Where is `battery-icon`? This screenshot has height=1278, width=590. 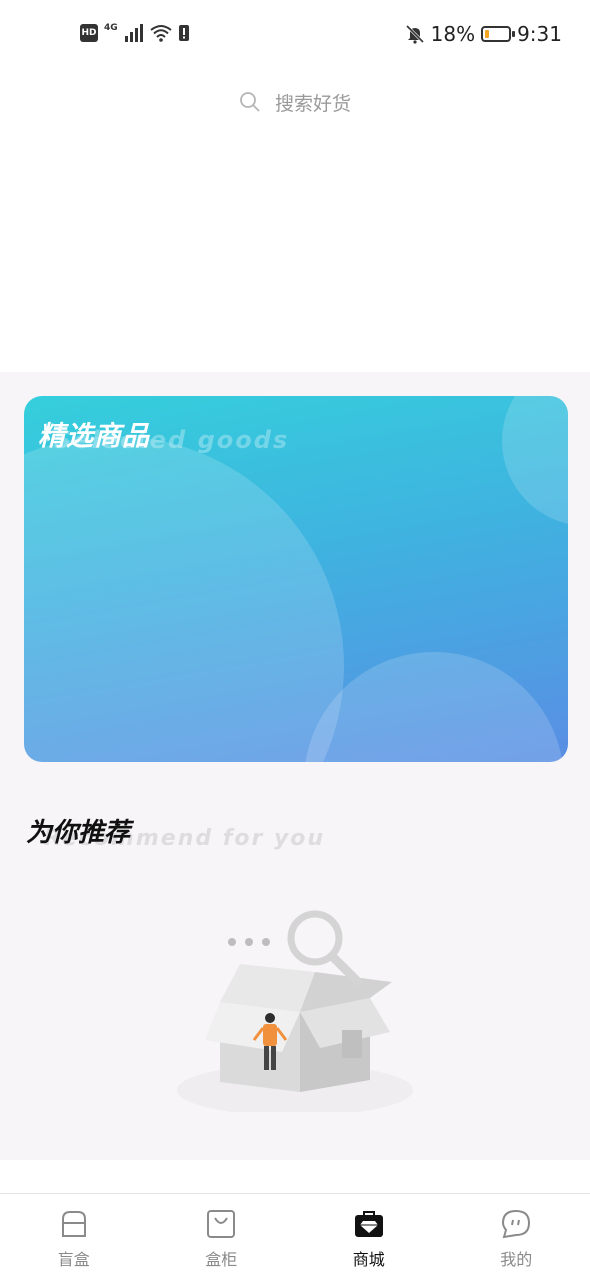
battery-icon is located at coordinates (498, 34).